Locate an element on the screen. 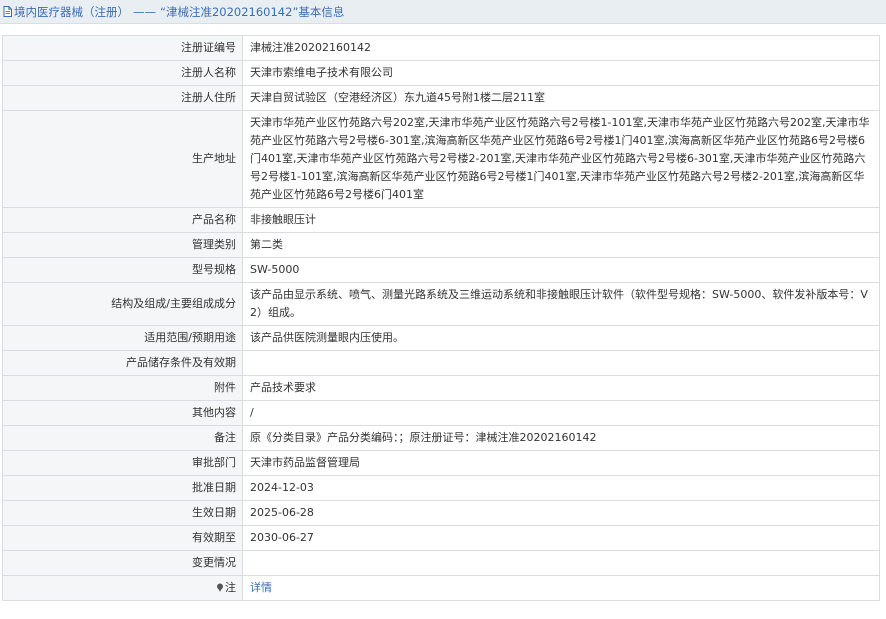  table-row: 有效期至 2030-06-27 is located at coordinates (441, 538).